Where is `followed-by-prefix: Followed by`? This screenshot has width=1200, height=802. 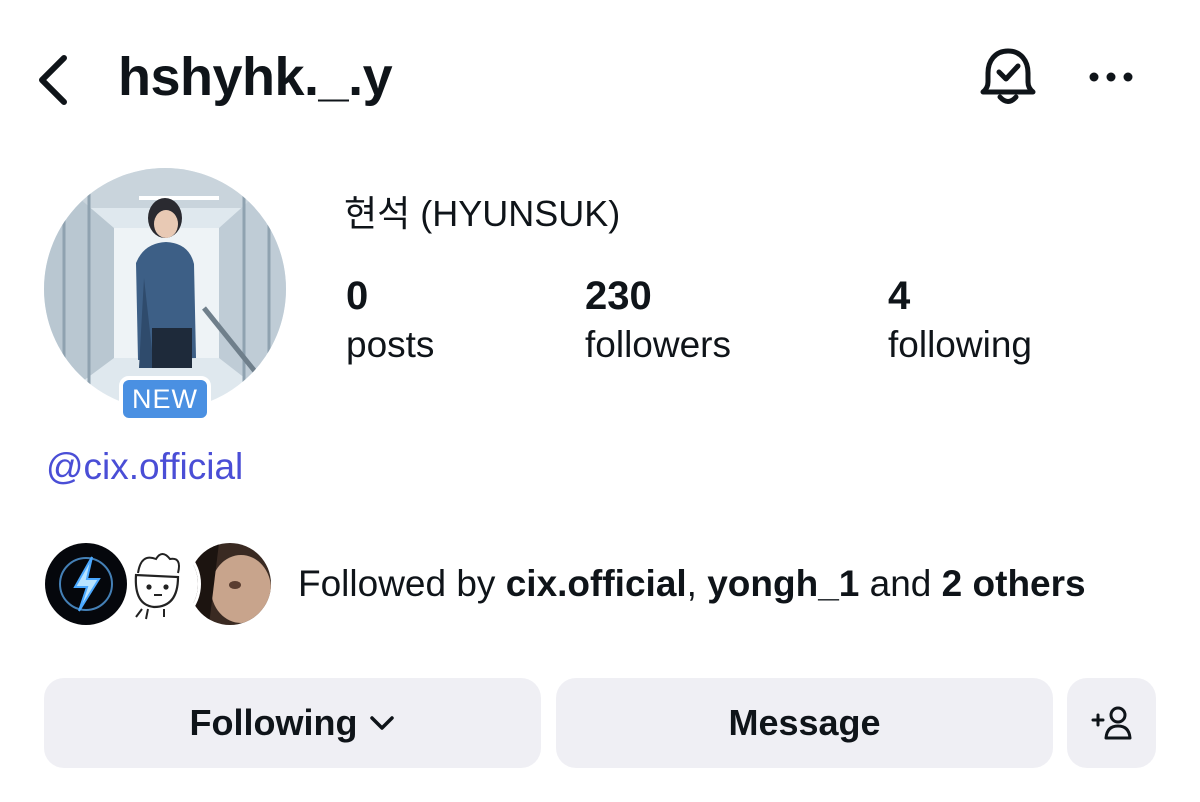
followed-by-prefix: Followed by is located at coordinates (402, 583).